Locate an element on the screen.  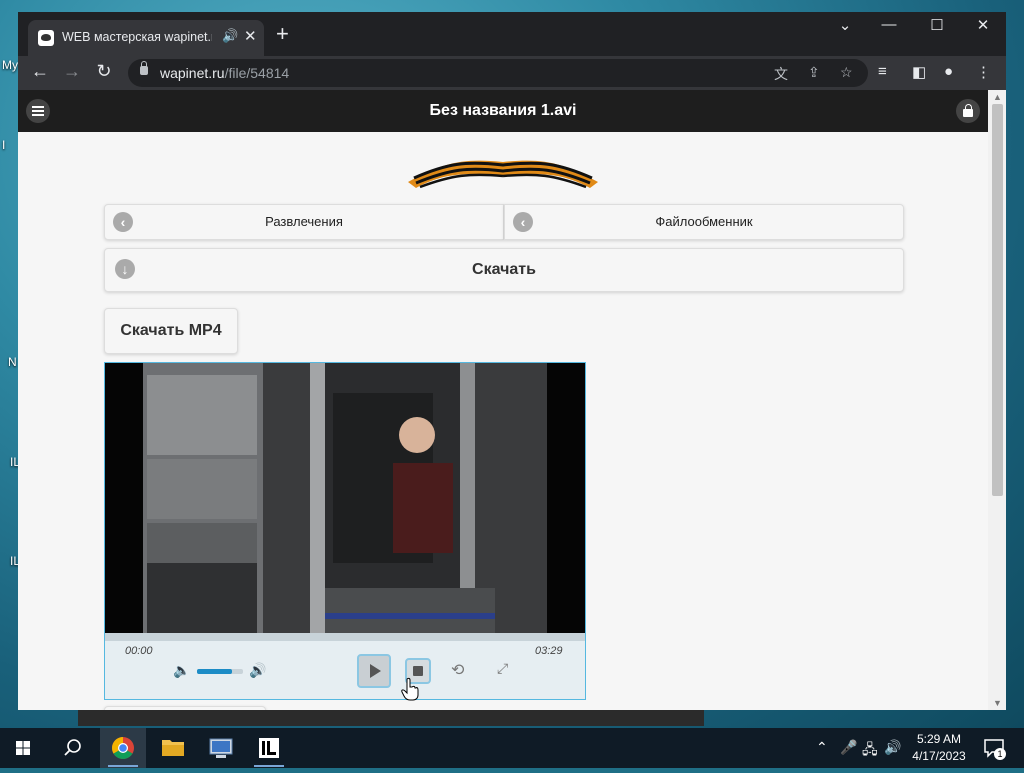
lock-icon is located at coordinates (144, 68).